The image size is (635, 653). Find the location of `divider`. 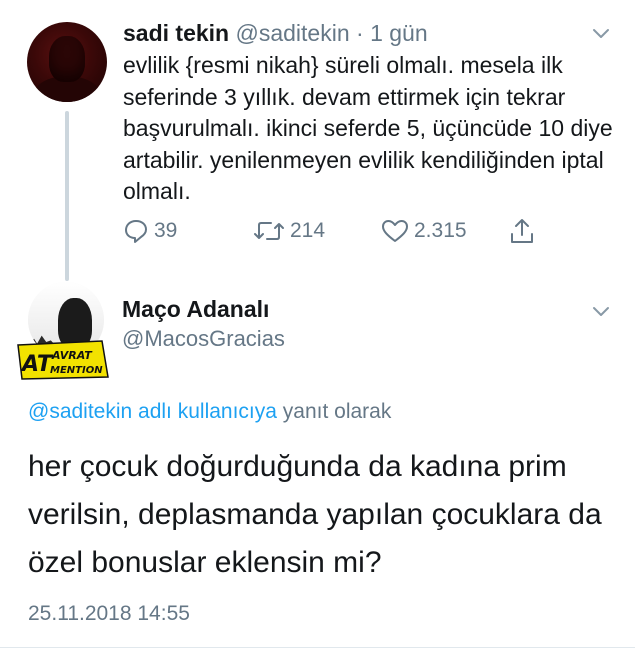

divider is located at coordinates (317, 647).